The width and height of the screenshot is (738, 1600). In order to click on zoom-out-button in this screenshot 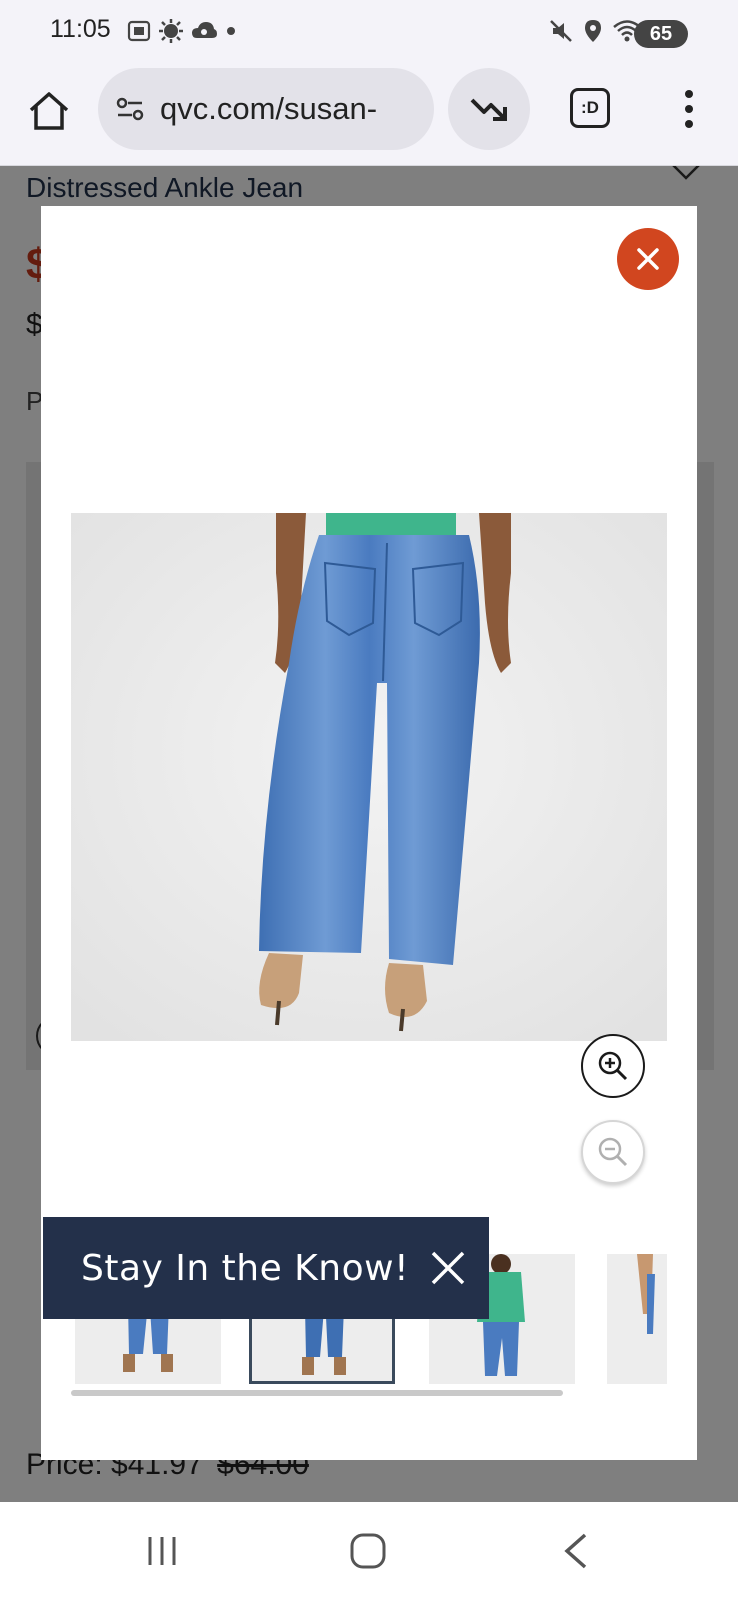, I will do `click(613, 1152)`.